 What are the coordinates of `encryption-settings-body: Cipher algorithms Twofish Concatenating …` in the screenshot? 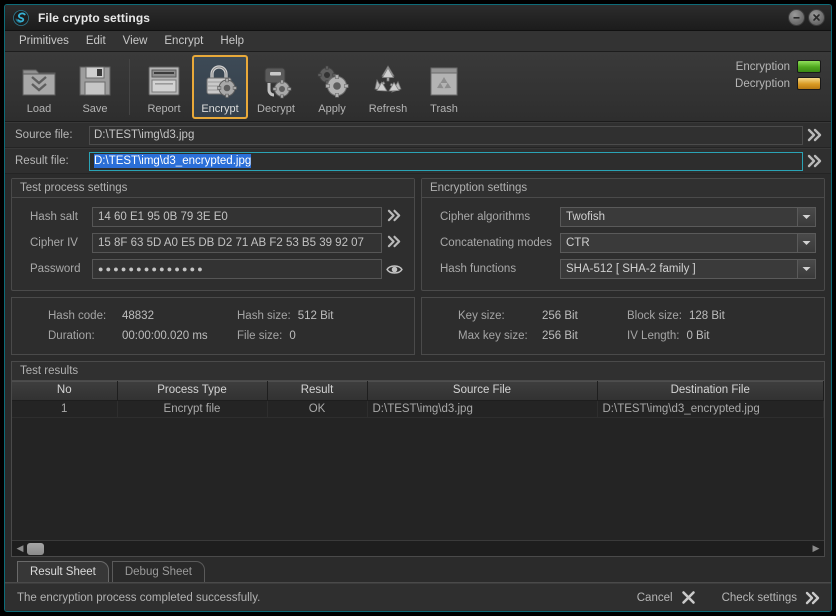 It's located at (623, 244).